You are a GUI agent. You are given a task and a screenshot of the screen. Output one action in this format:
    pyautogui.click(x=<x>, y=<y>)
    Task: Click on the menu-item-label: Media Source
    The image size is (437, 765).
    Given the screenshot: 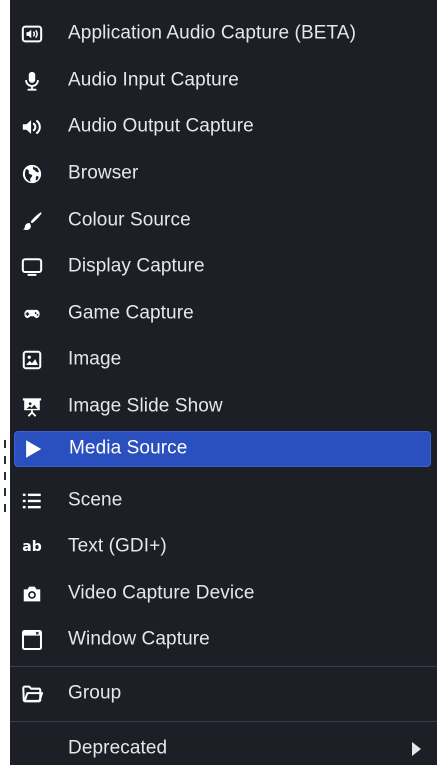 What is the action you would take?
    pyautogui.click(x=128, y=448)
    